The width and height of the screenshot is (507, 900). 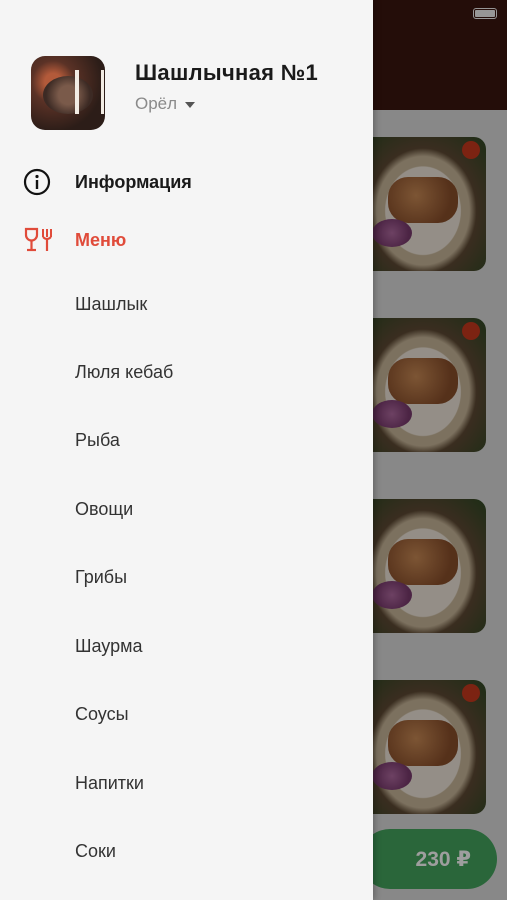 What do you see at coordinates (190, 105) in the screenshot?
I see `caret-down-icon` at bounding box center [190, 105].